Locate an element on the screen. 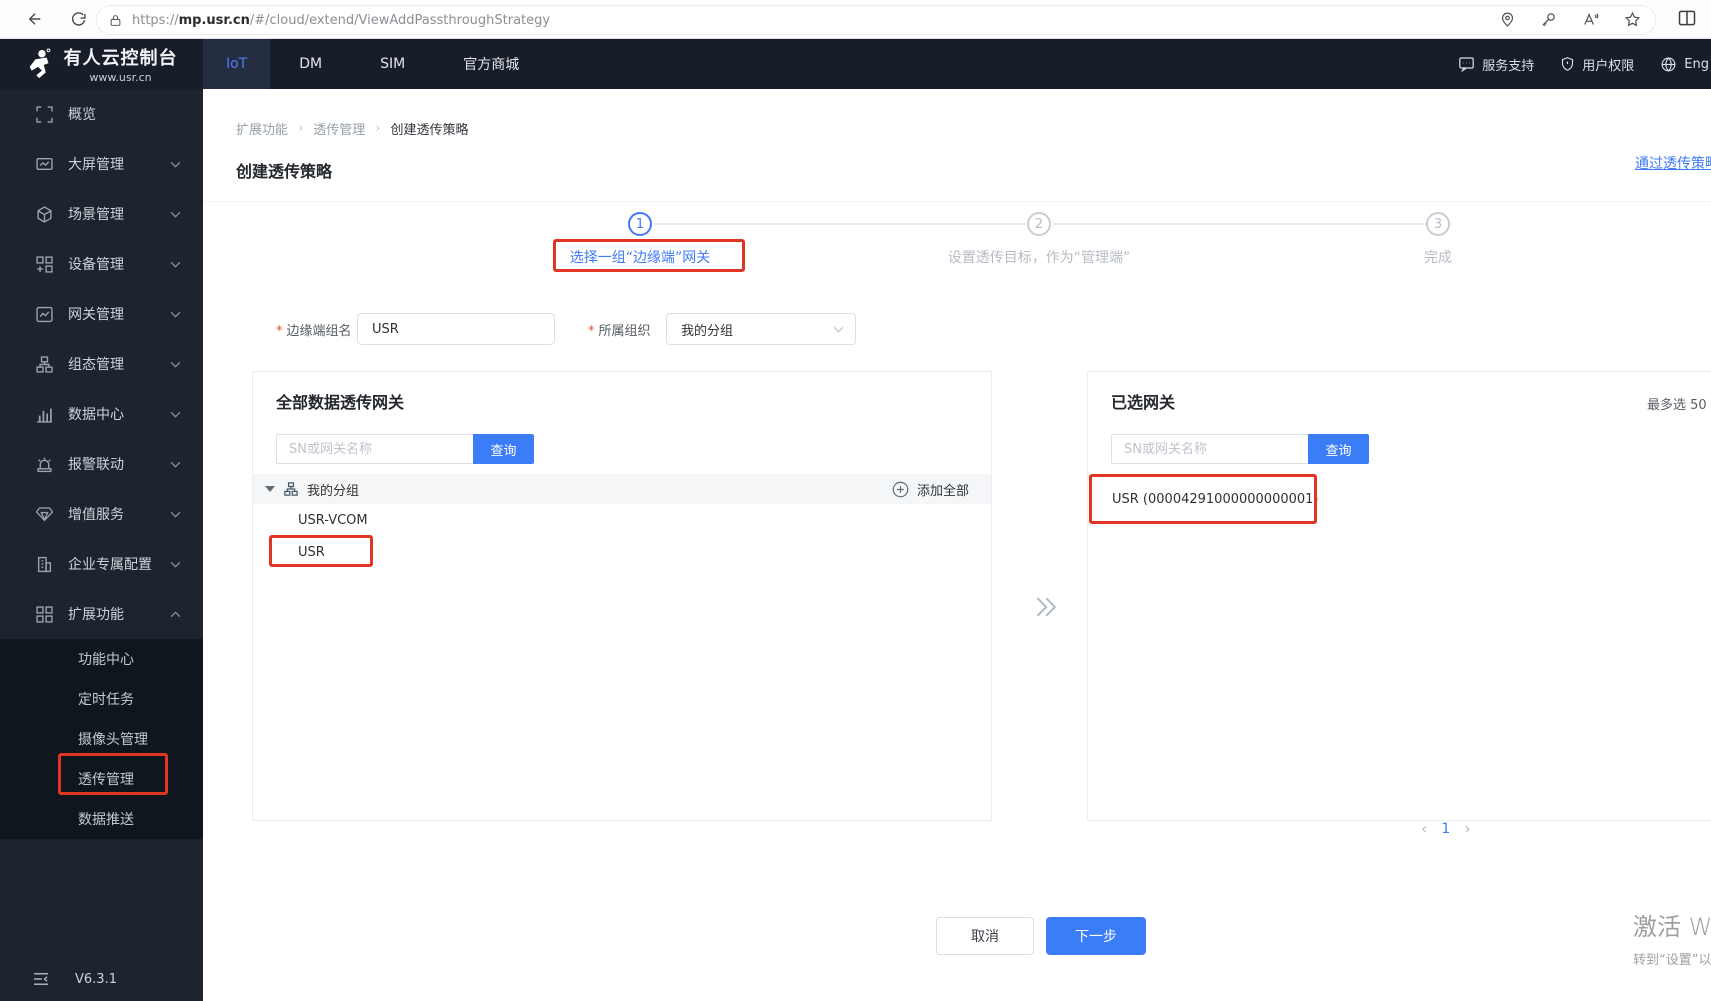 The height and width of the screenshot is (1001, 1711). refresh-icon is located at coordinates (78, 19).